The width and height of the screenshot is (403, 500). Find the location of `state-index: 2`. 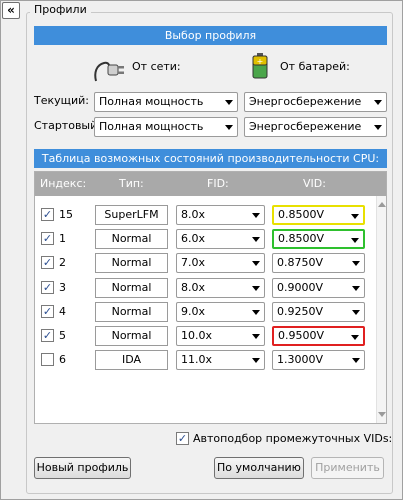

state-index: 2 is located at coordinates (62, 263).